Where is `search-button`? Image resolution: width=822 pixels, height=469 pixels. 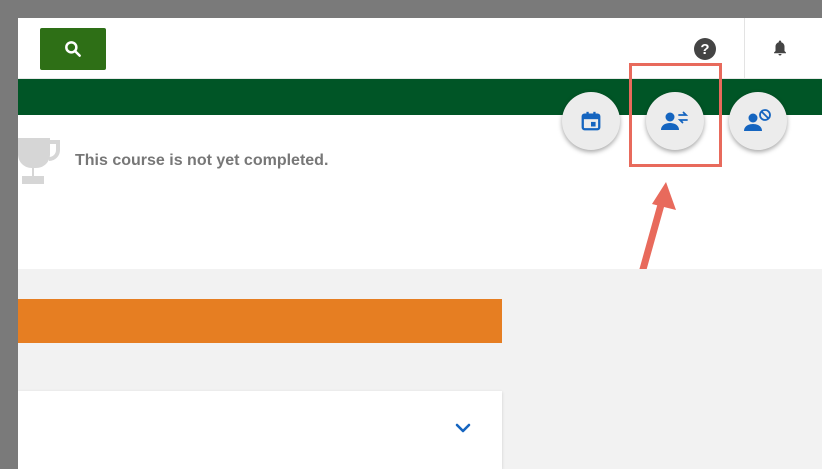 search-button is located at coordinates (73, 49).